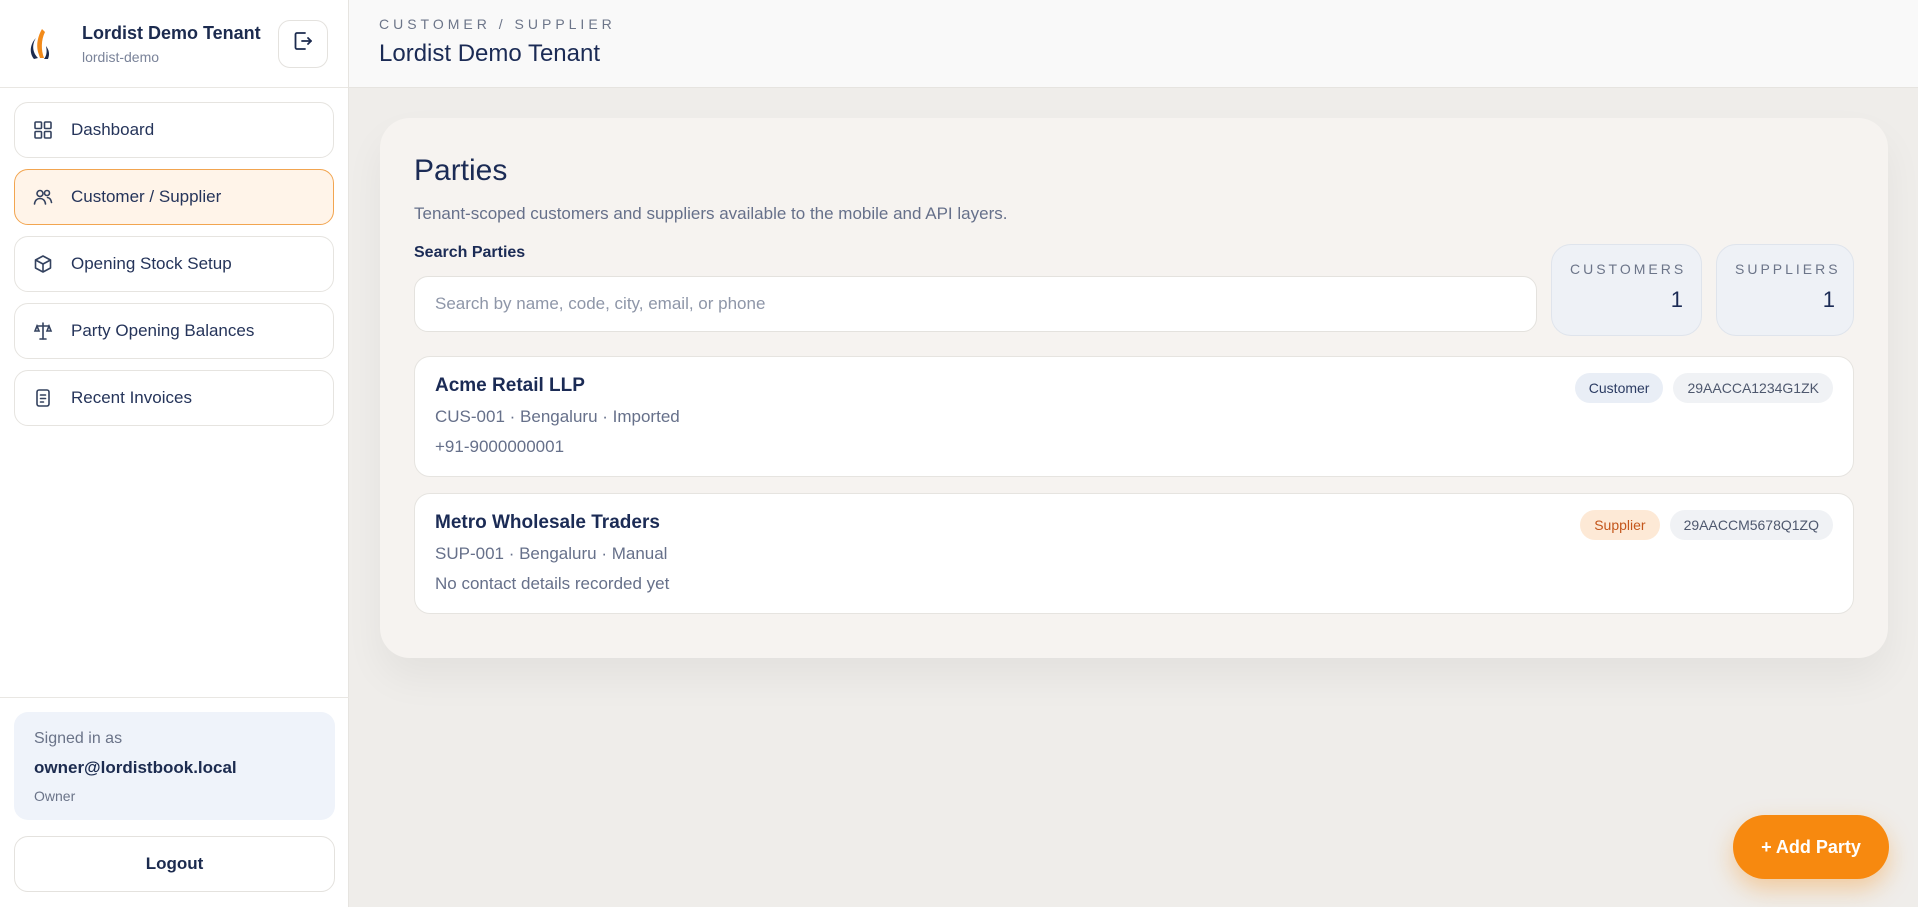  I want to click on sidebar-item-label: Opening Stock Setup, so click(151, 263).